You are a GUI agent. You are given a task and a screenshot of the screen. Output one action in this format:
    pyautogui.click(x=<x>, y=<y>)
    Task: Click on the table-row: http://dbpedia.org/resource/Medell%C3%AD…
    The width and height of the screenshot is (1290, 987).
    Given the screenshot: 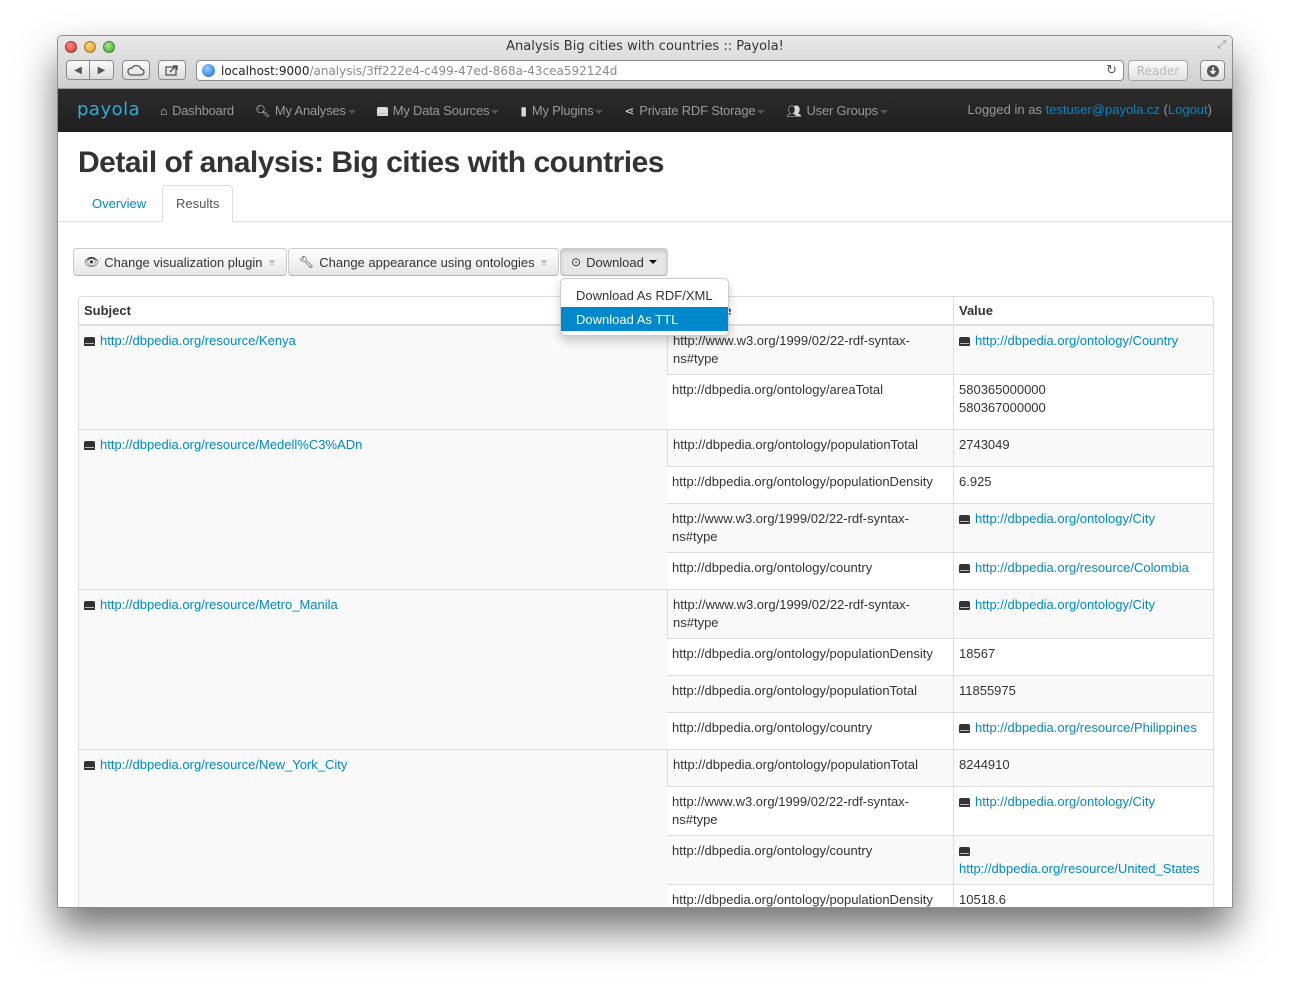 What is the action you would take?
    pyautogui.click(x=646, y=509)
    